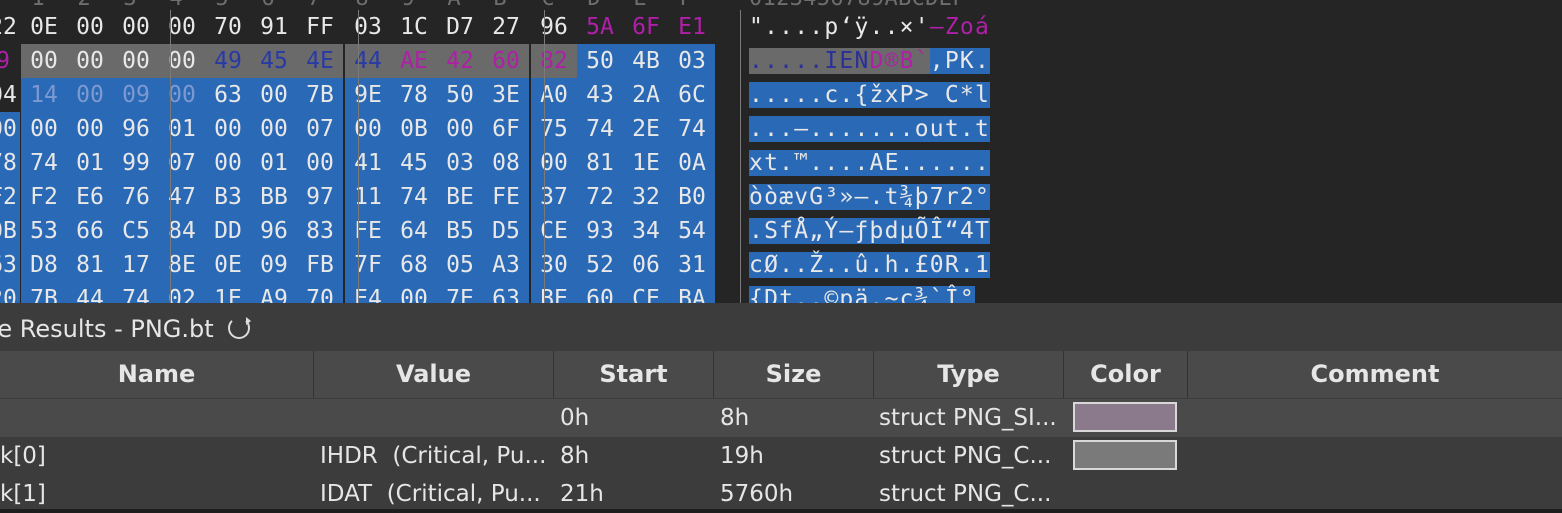  Describe the element at coordinates (434, 374) in the screenshot. I see `column-header-value: Value` at that location.